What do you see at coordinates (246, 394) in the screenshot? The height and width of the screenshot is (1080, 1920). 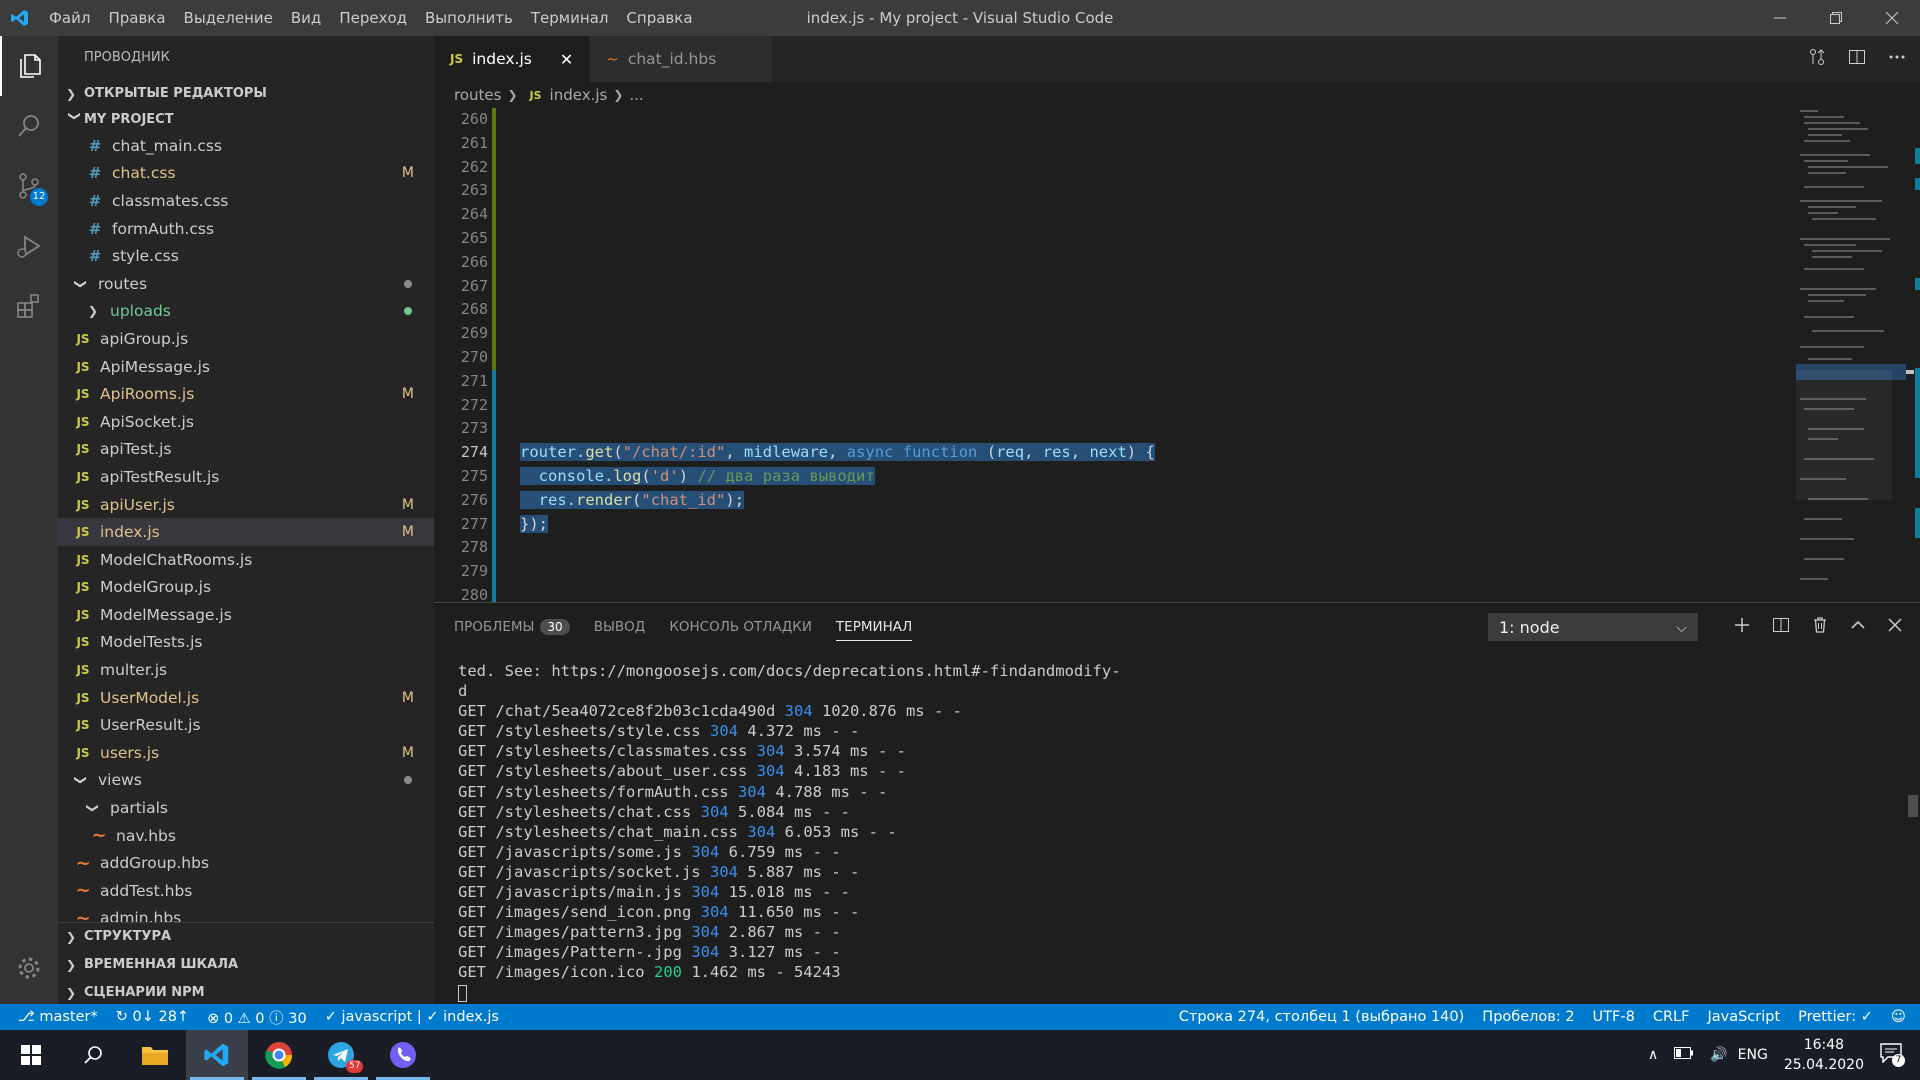 I see `tree-item: JS ApiRooms.js M` at bounding box center [246, 394].